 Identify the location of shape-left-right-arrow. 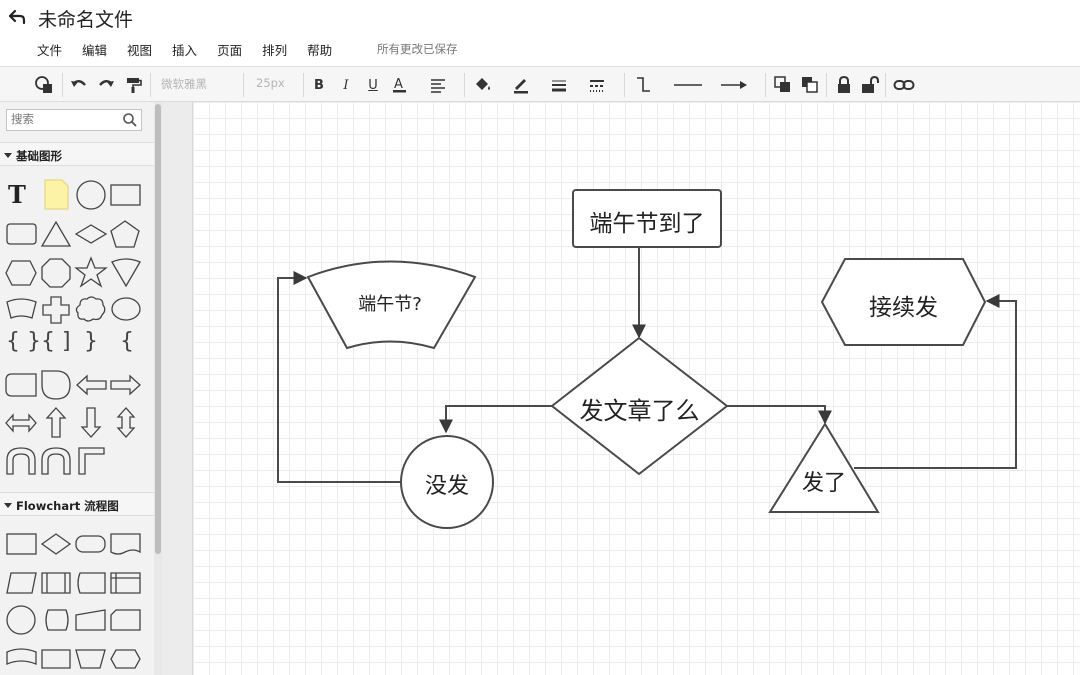
(21, 423).